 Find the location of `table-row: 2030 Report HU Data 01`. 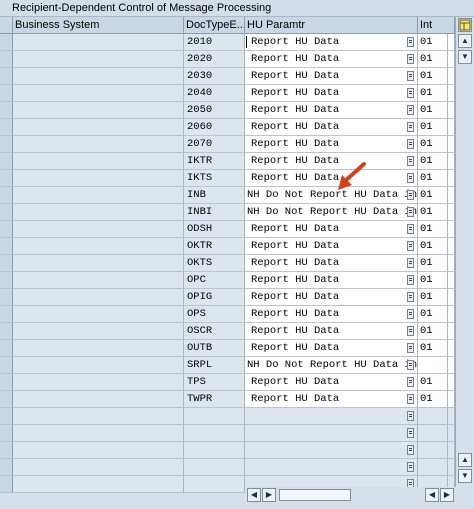

table-row: 2030 Report HU Data 01 is located at coordinates (227, 76).